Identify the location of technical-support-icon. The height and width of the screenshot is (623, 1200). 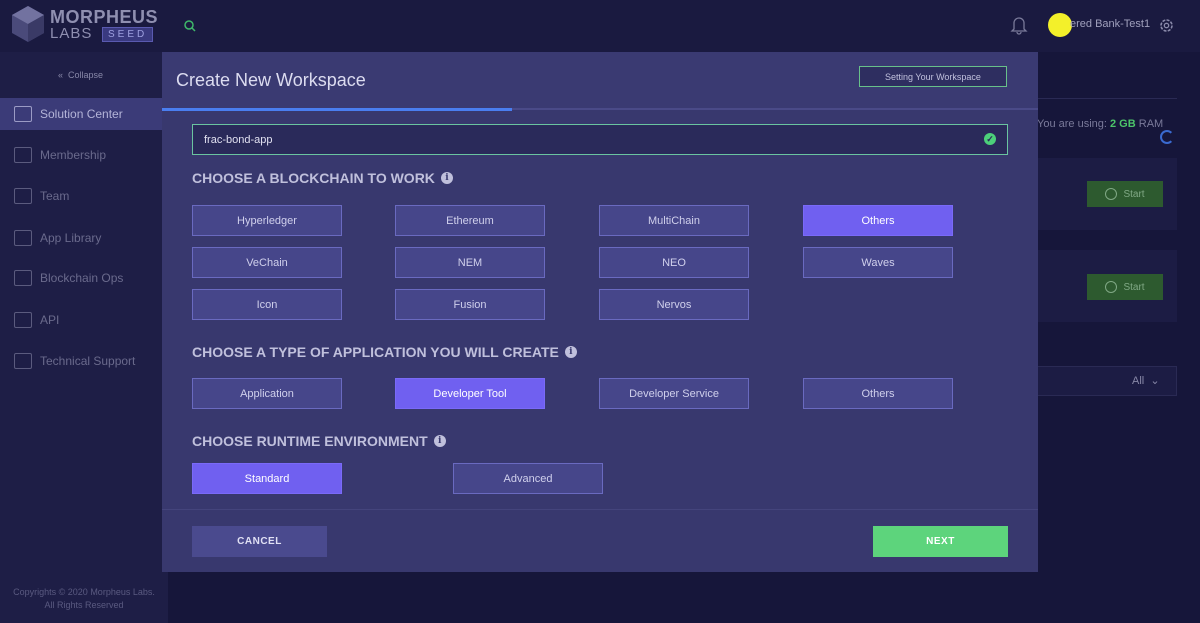
(23, 361).